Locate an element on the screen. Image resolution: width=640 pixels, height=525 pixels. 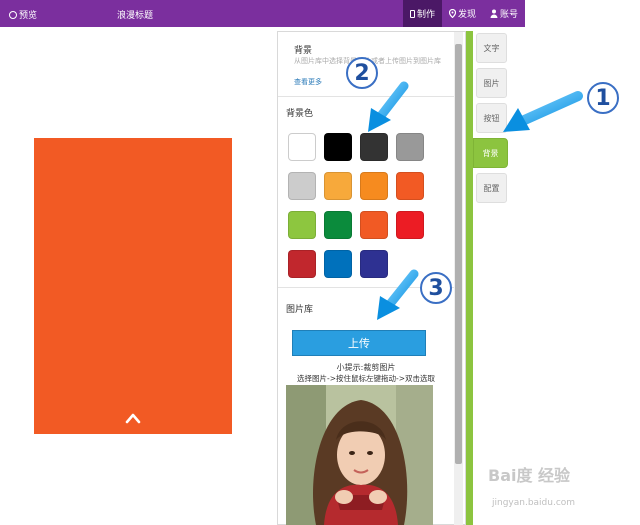
background-heading: 背景 is located at coordinates (303, 51).